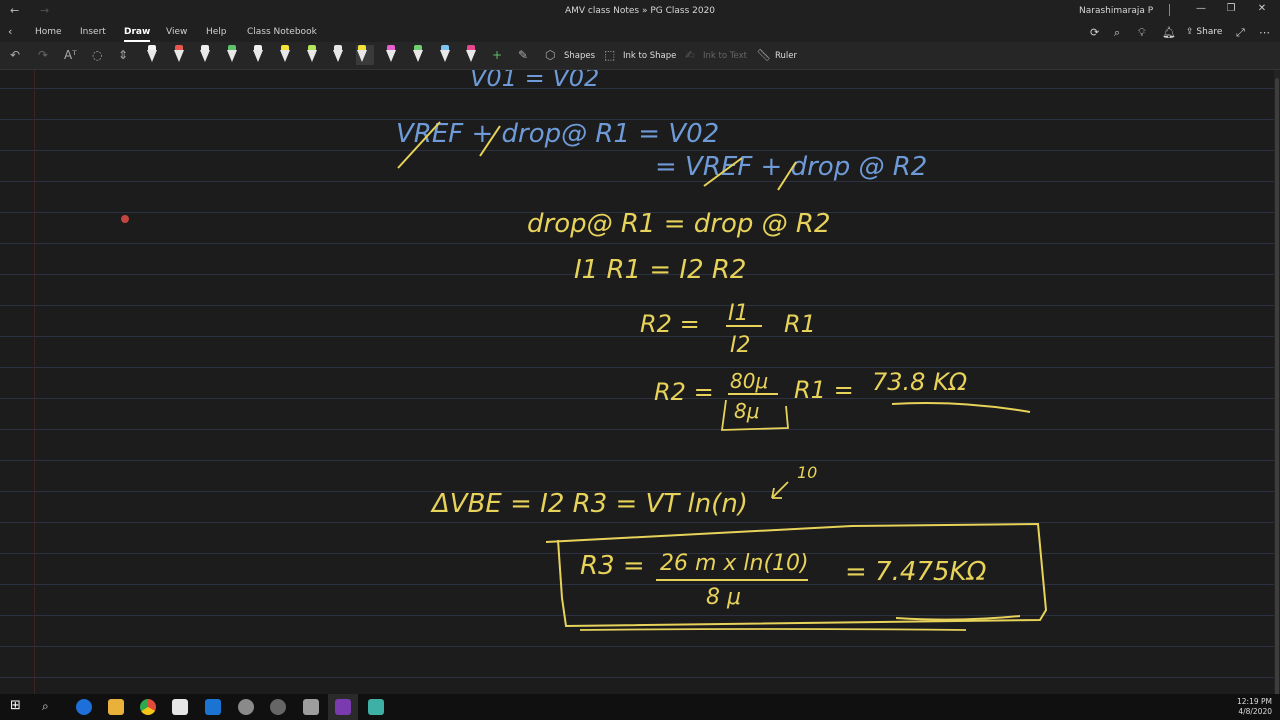 The height and width of the screenshot is (720, 1280). I want to click on close-icon: ✕, so click(1262, 8).